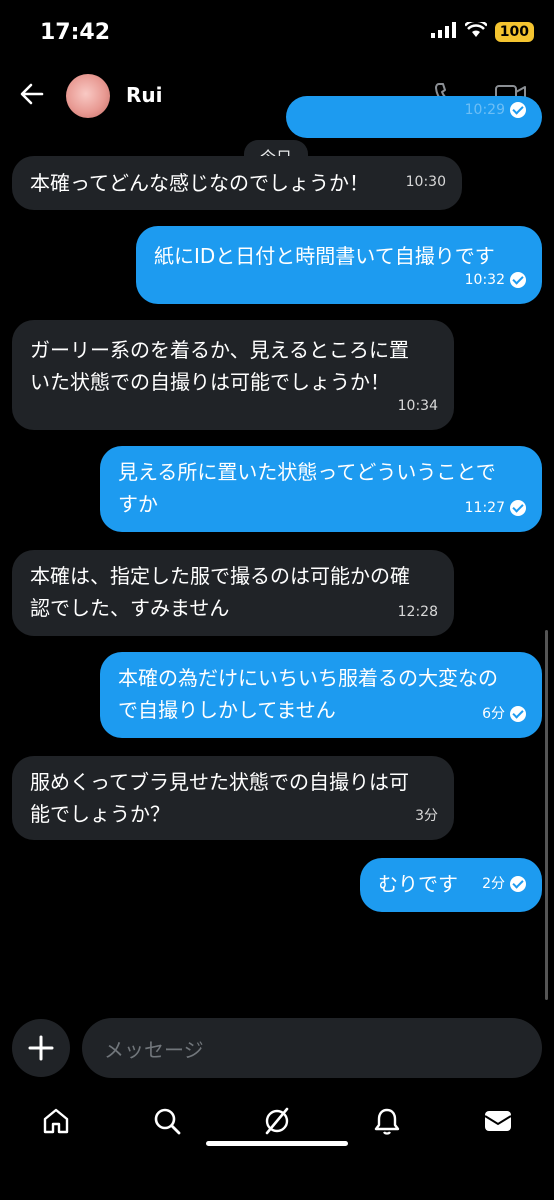  Describe the element at coordinates (387, 1123) in the screenshot. I see `bell-icon` at that location.